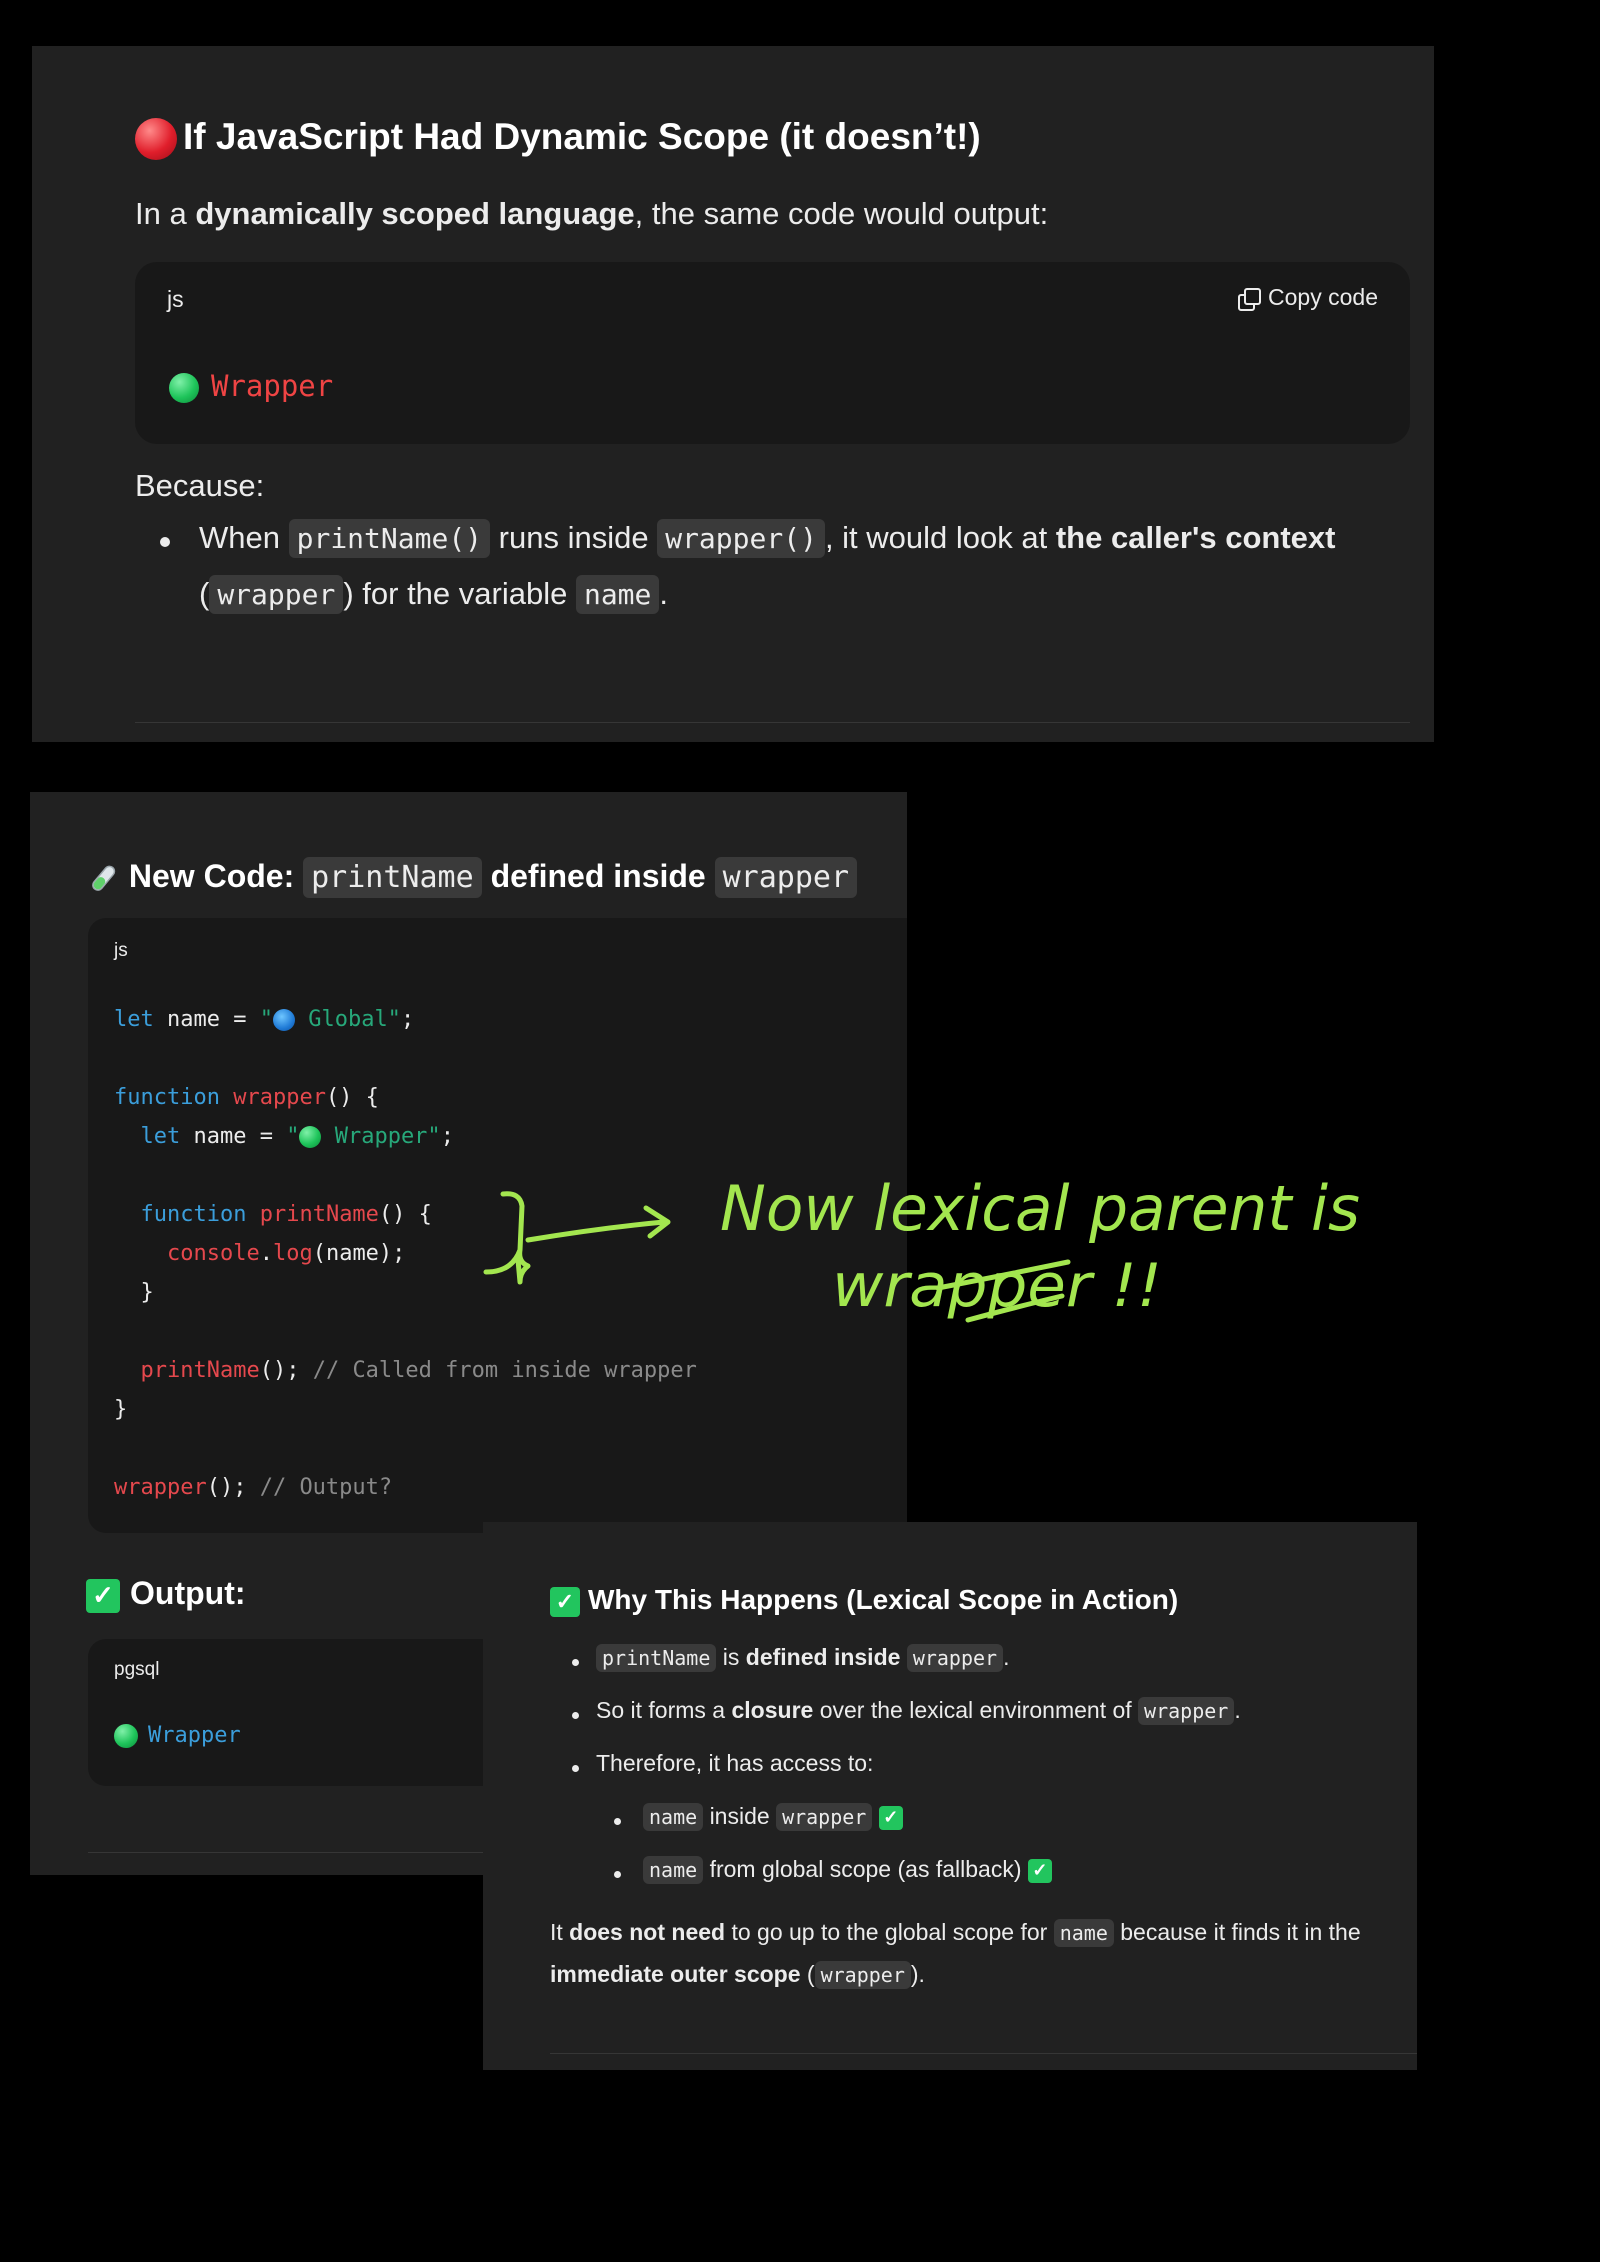 This screenshot has height=2262, width=1600. I want to click on annotation-line1: Now lexical parent is, so click(1040, 1208).